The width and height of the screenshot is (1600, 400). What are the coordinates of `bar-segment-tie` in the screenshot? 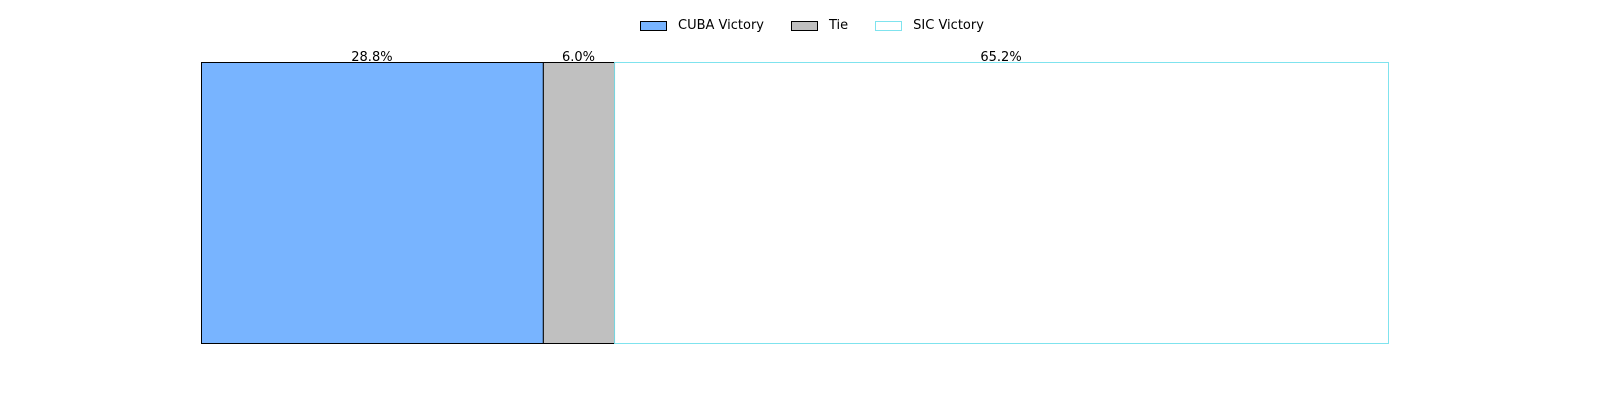 It's located at (579, 203).